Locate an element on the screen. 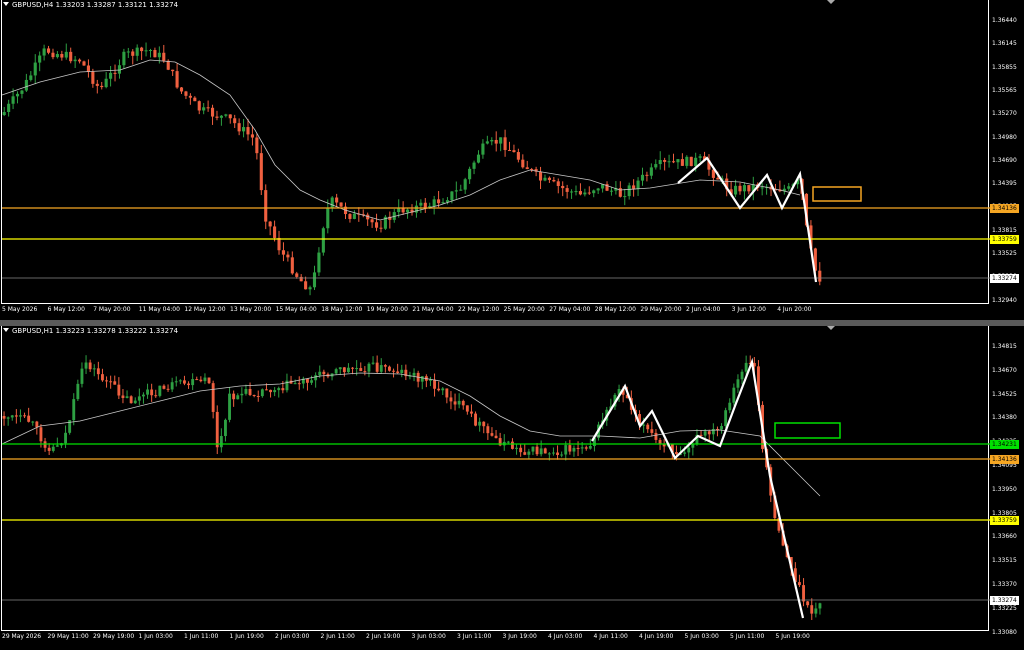  price-tick-label: 1.34690 is located at coordinates (1004, 160).